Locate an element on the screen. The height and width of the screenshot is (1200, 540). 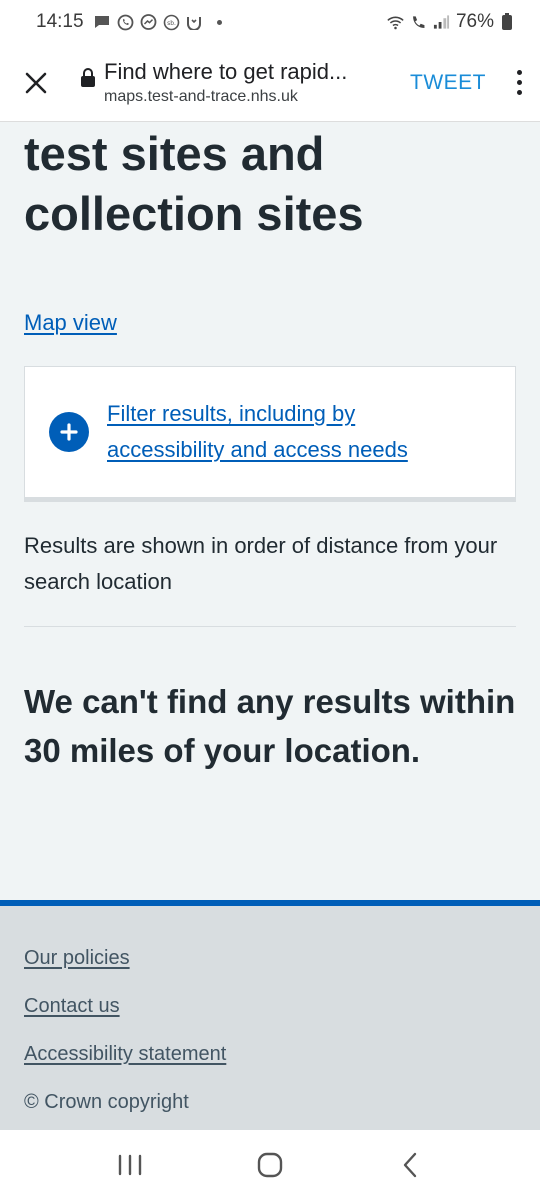
home-icon is located at coordinates (270, 1165).